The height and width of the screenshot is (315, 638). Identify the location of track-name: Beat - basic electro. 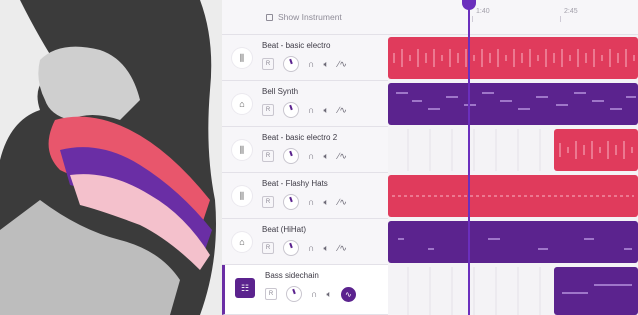
(296, 45).